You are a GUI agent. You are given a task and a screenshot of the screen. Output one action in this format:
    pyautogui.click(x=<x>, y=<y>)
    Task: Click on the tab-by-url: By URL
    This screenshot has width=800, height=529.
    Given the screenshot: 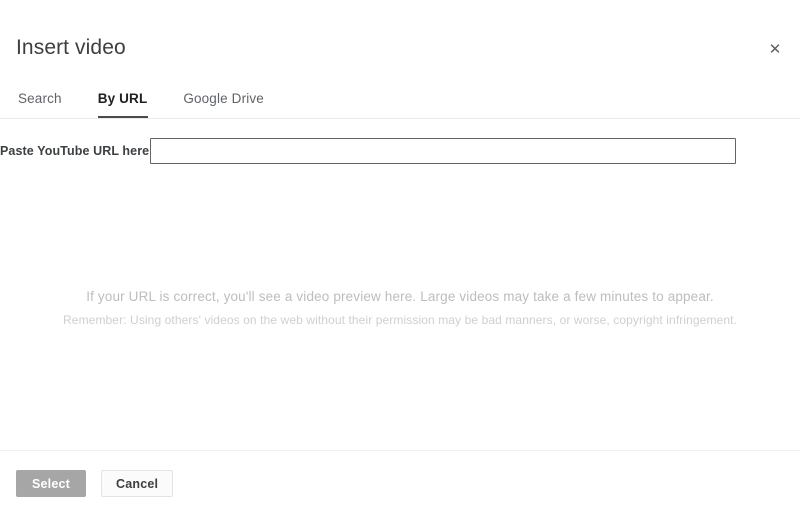 What is the action you would take?
    pyautogui.click(x=123, y=98)
    